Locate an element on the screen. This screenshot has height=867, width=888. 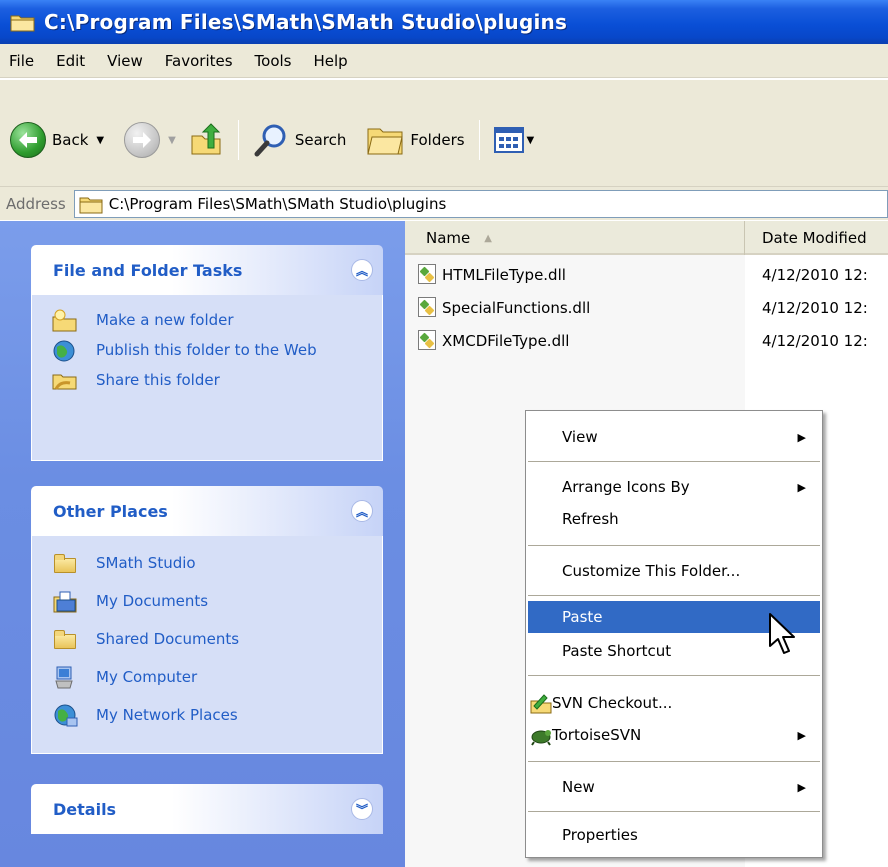
menu-item-label: New is located at coordinates (578, 787).